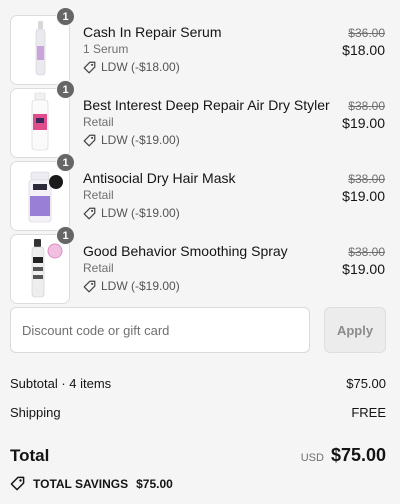 Image resolution: width=400 pixels, height=504 pixels. What do you see at coordinates (185, 251) in the screenshot?
I see `item-title: Good Behavior Smoothing Spray` at bounding box center [185, 251].